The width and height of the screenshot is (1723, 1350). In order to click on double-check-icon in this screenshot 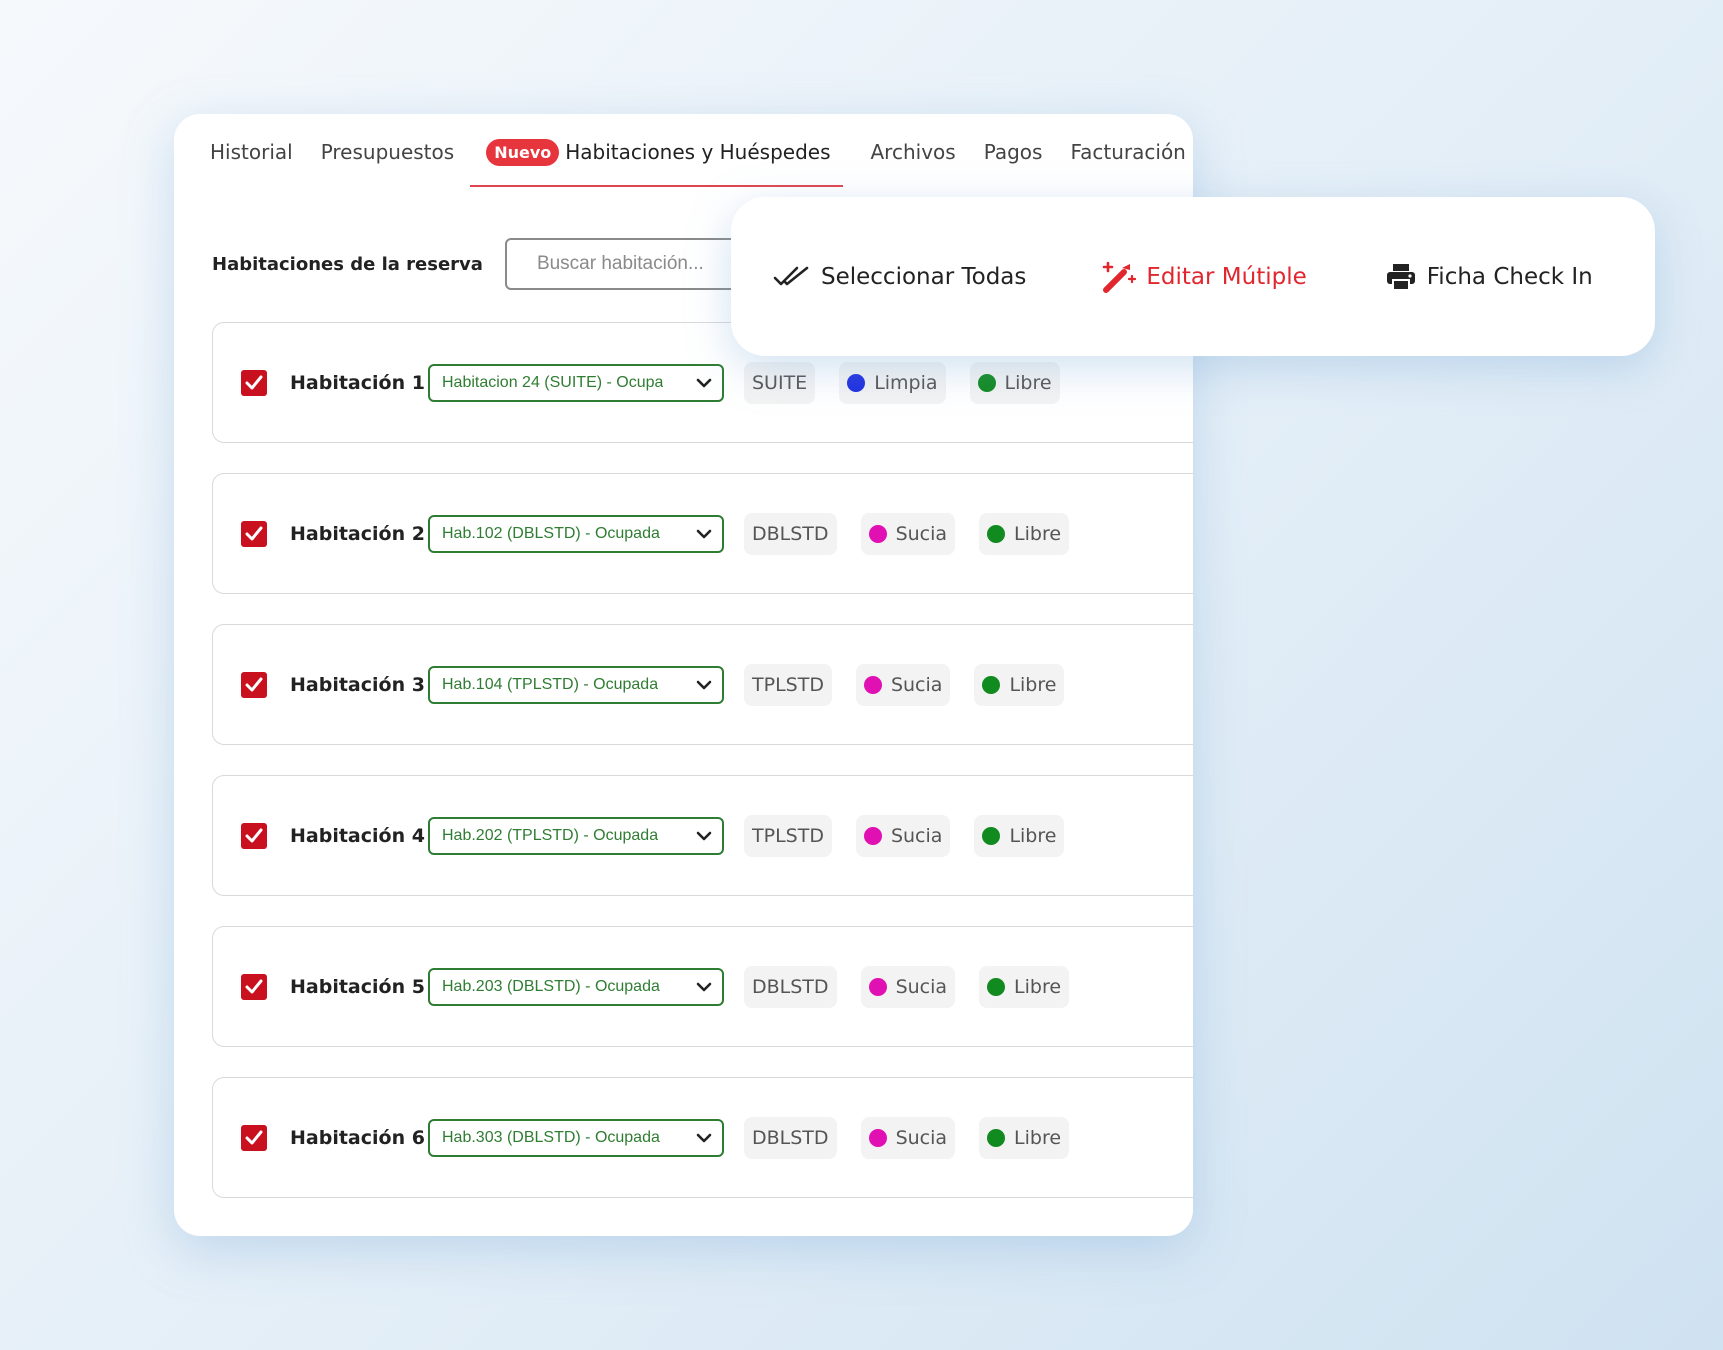, I will do `click(791, 275)`.